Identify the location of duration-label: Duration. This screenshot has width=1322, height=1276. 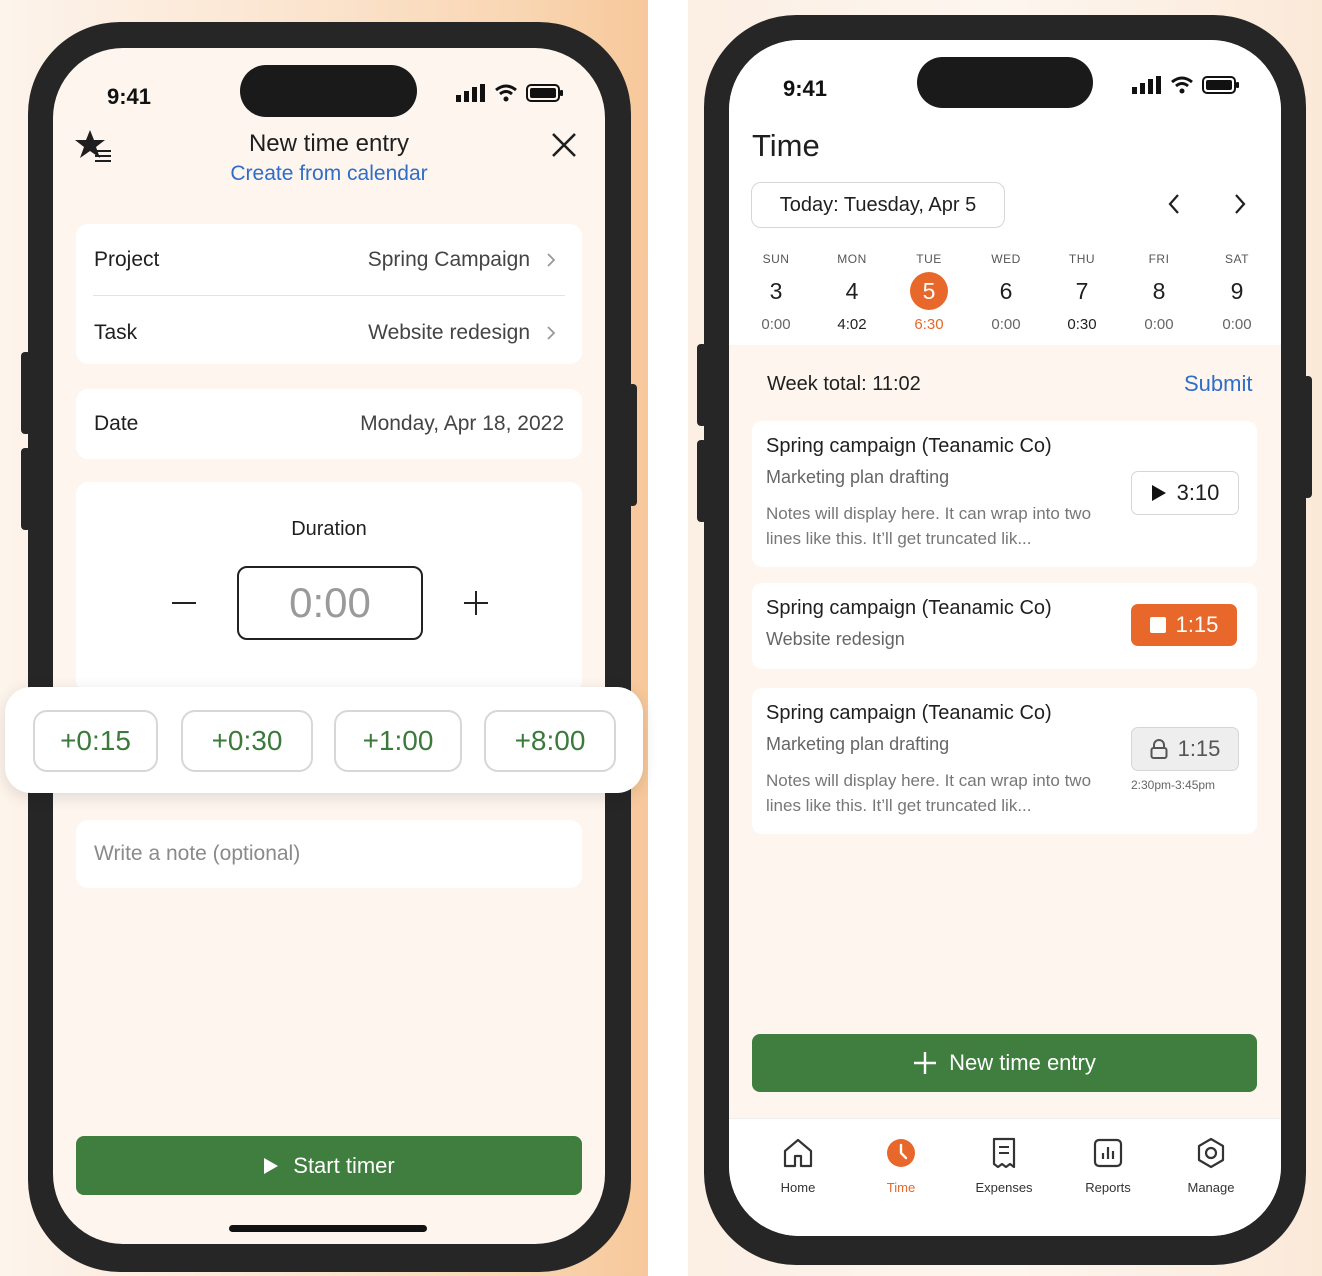
(329, 529).